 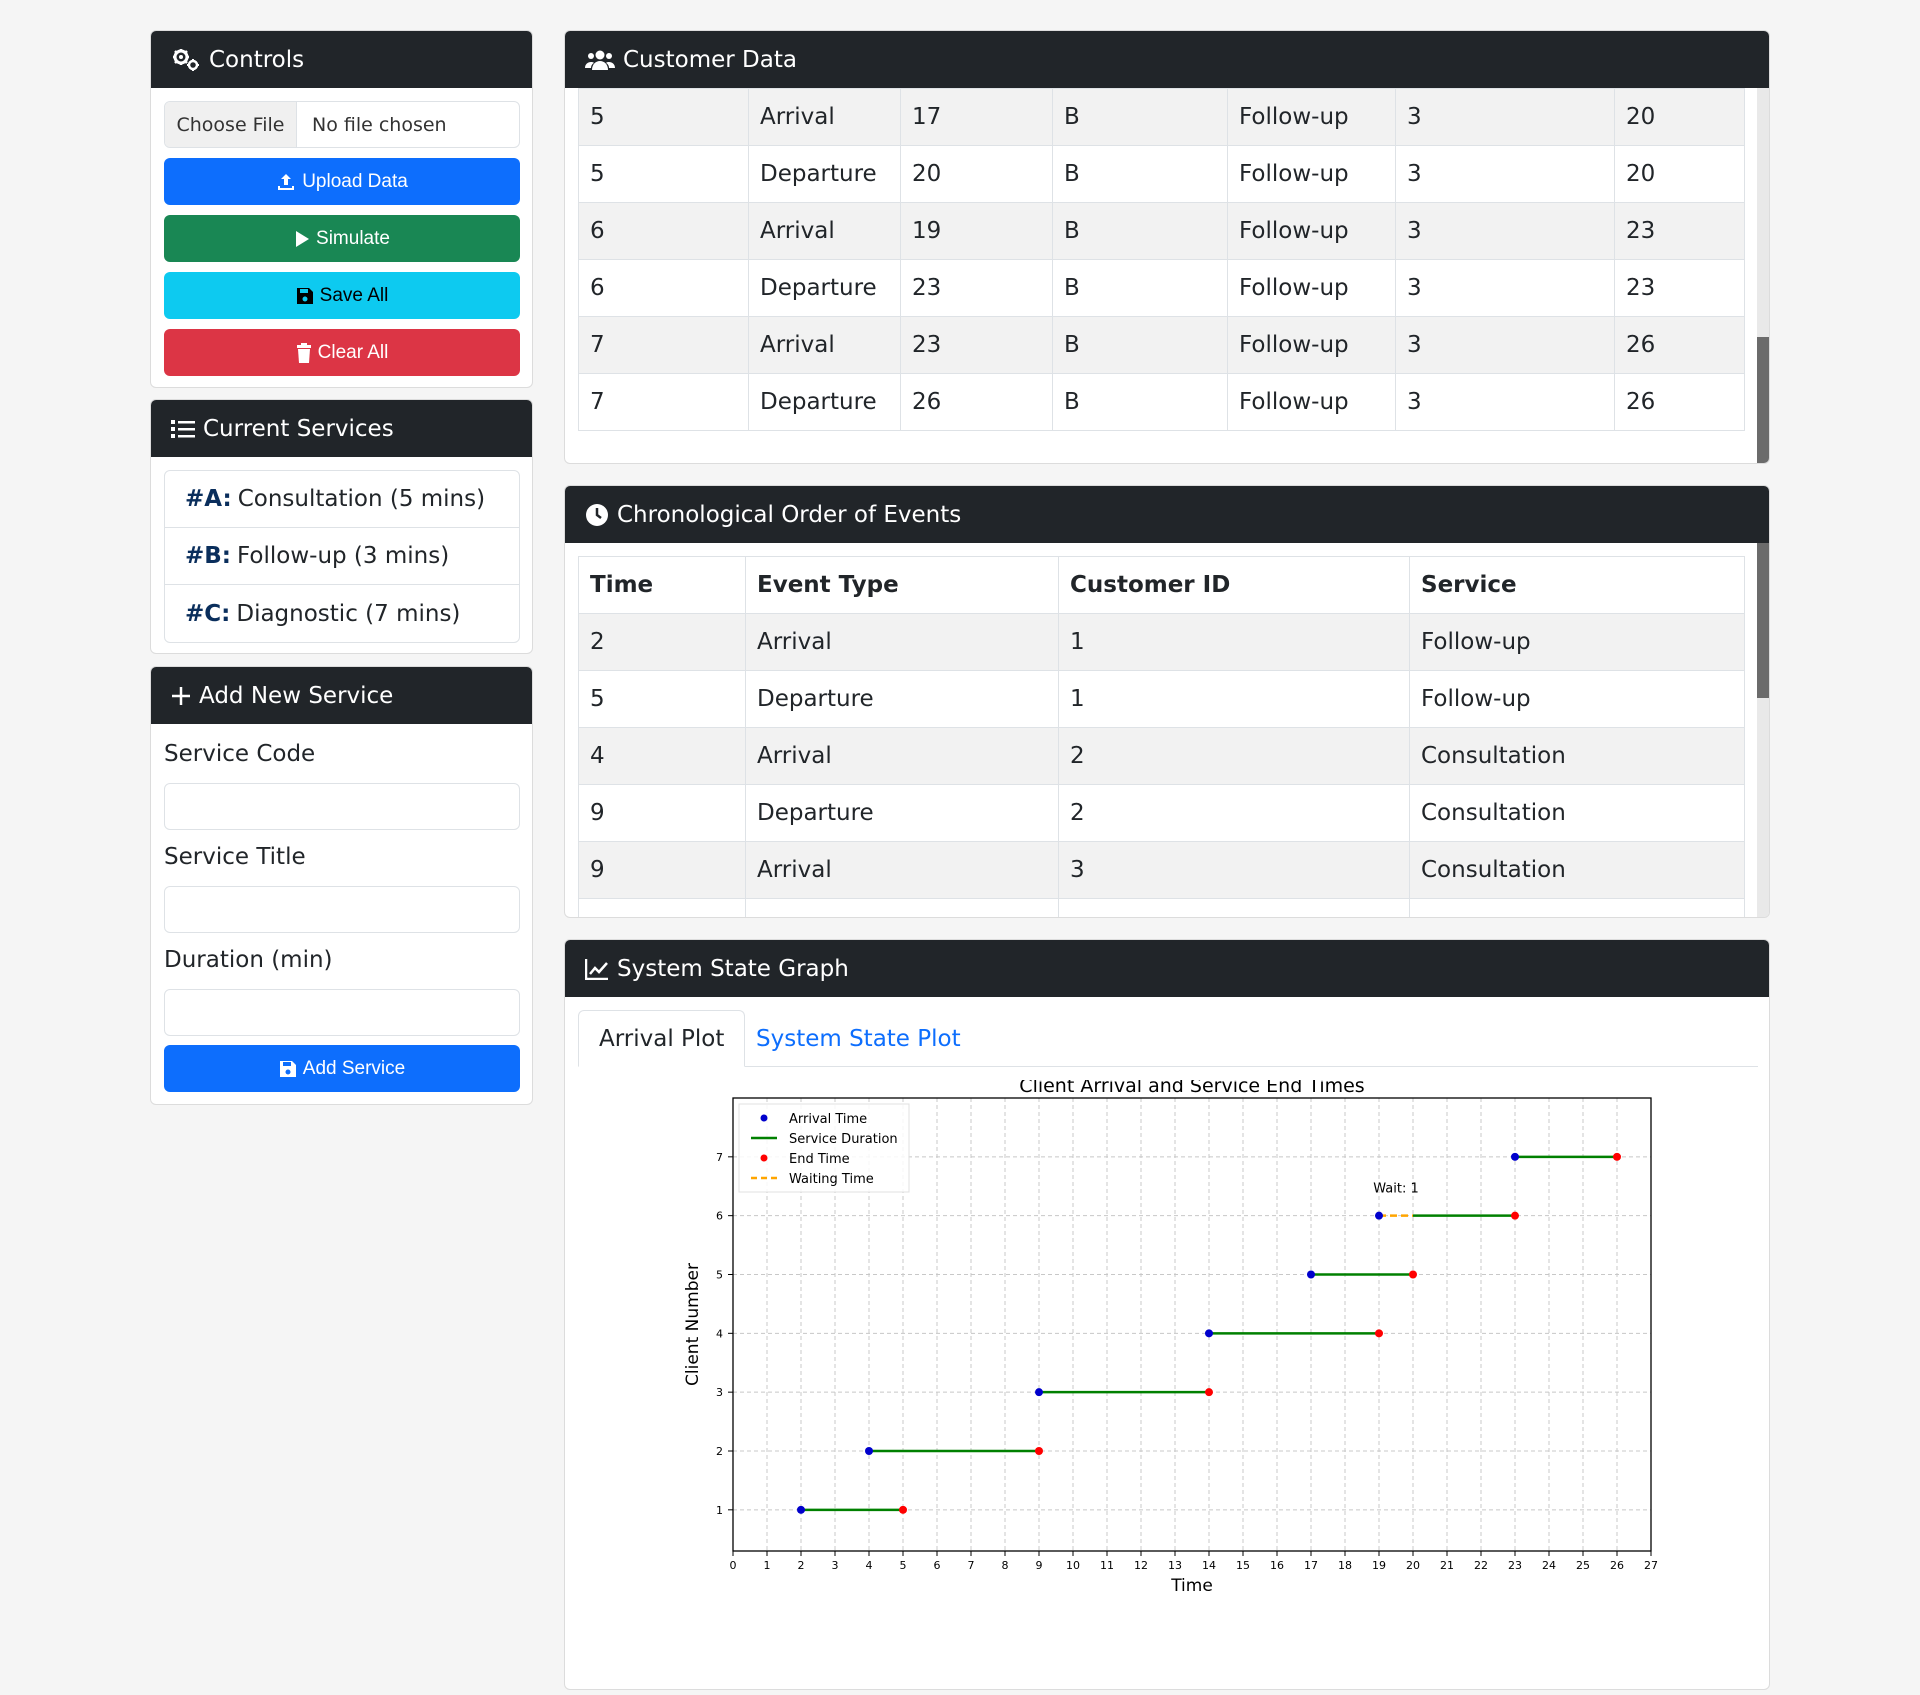 I want to click on table-row: 6 Arrival 19 B Follow-up 3 23, so click(x=1161, y=231).